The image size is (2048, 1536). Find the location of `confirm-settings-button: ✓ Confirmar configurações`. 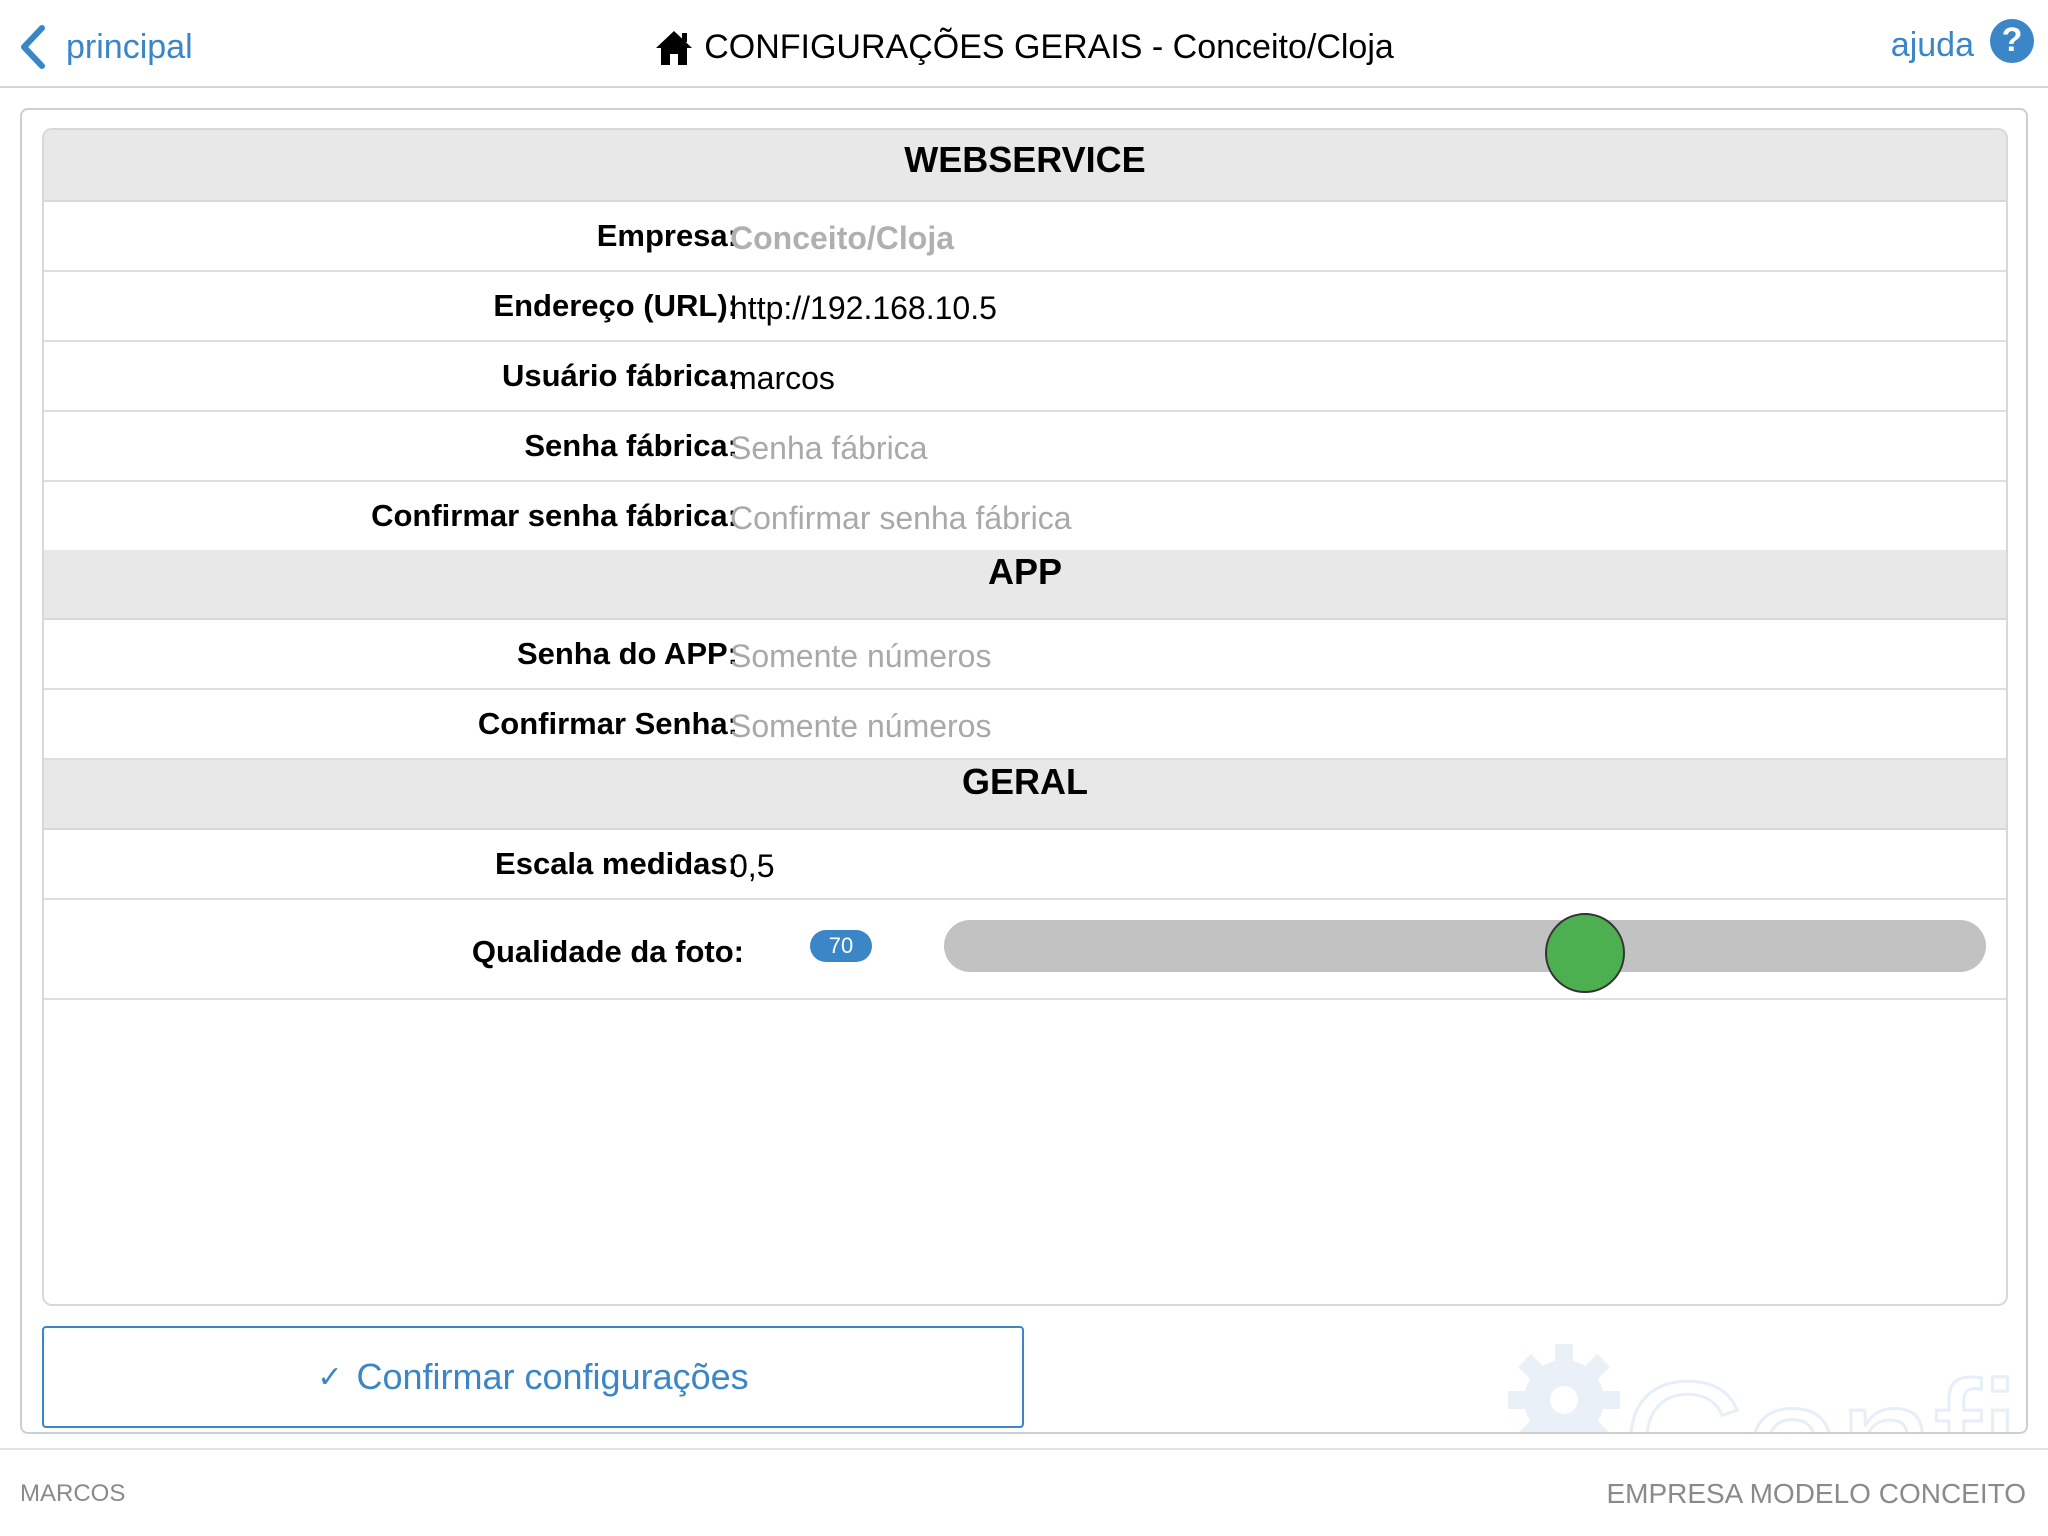

confirm-settings-button: ✓ Confirmar configurações is located at coordinates (533, 1377).